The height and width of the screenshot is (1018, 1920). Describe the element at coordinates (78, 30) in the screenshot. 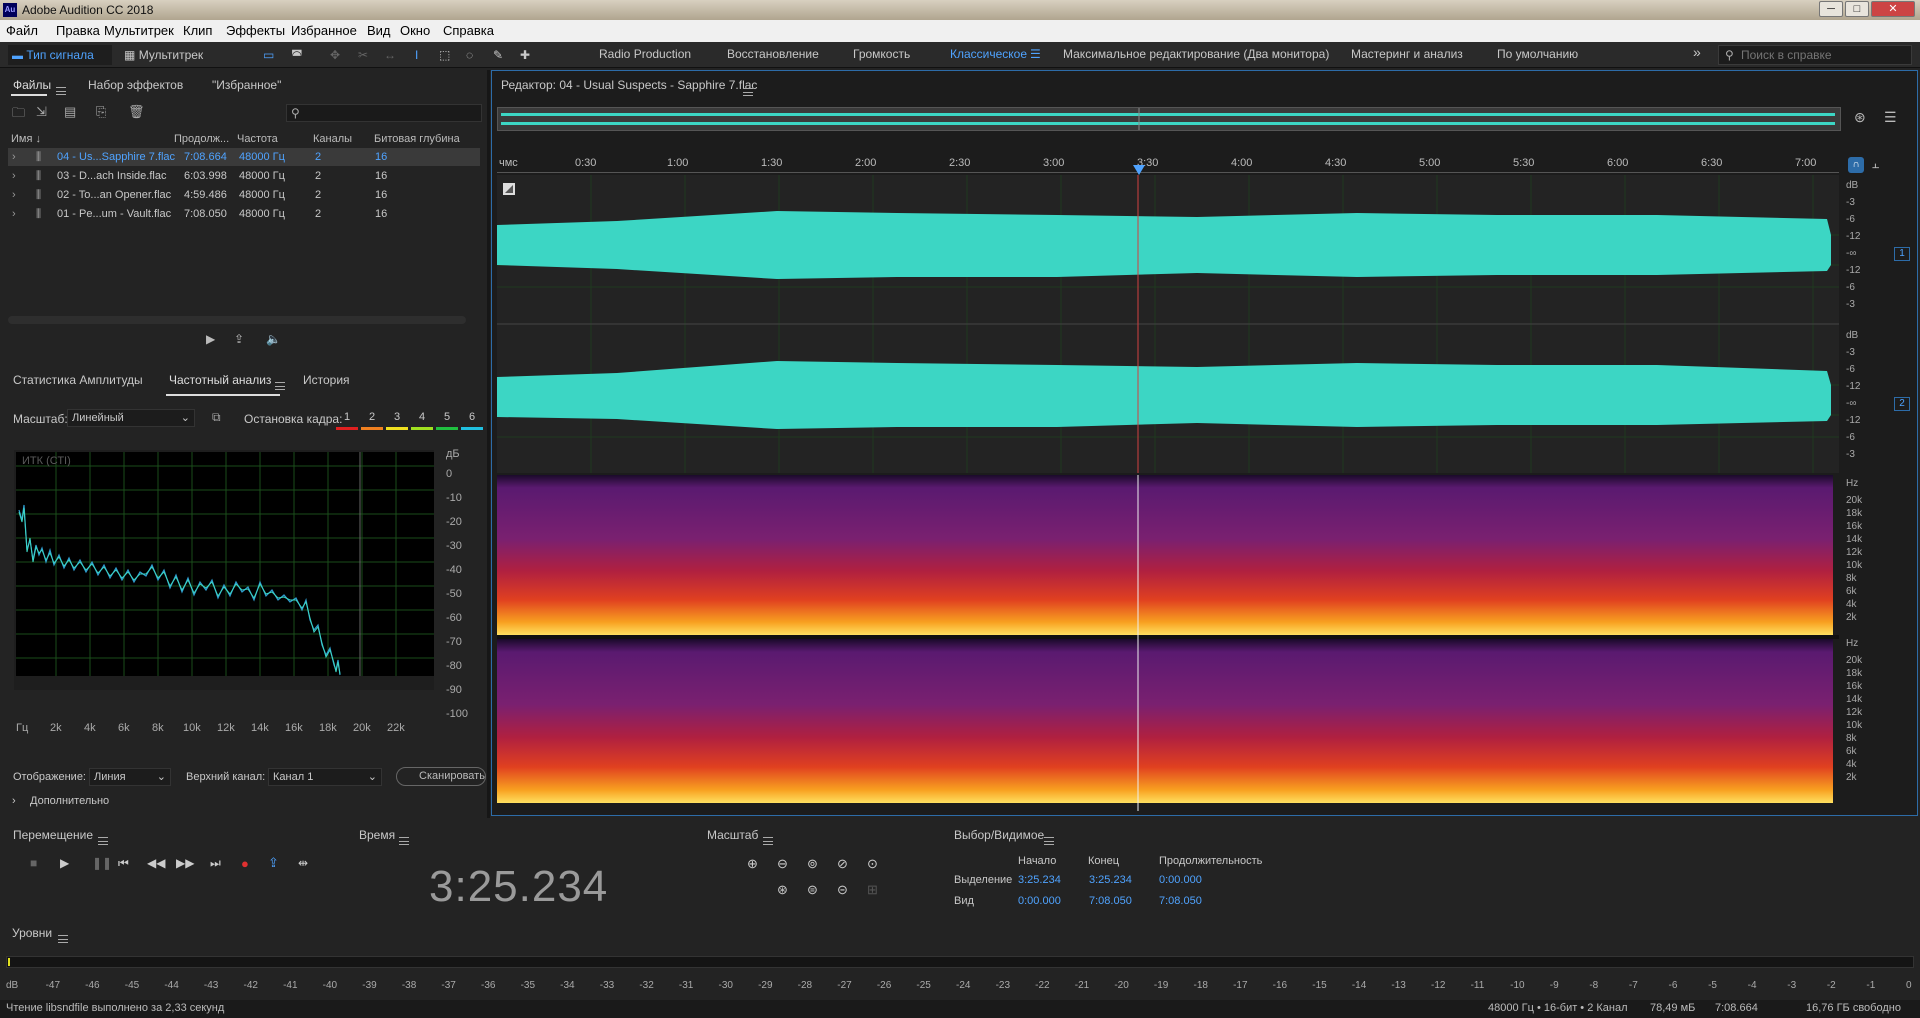

I see `menu-edit: Правка` at that location.